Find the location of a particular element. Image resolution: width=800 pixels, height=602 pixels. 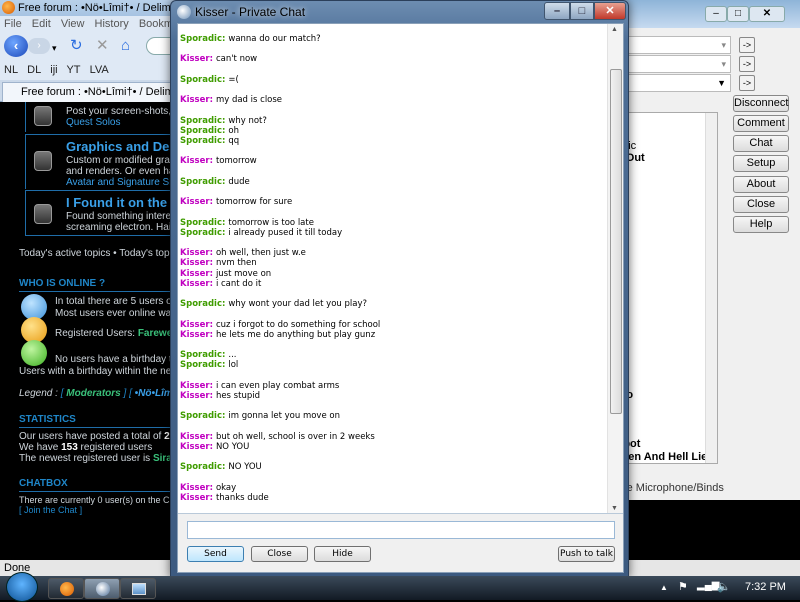

help-button: Help is located at coordinates (761, 224).